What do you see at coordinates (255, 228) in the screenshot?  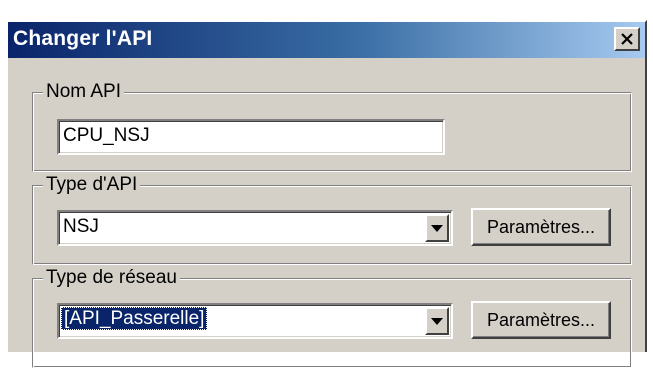 I see `type-api-select: NSJ` at bounding box center [255, 228].